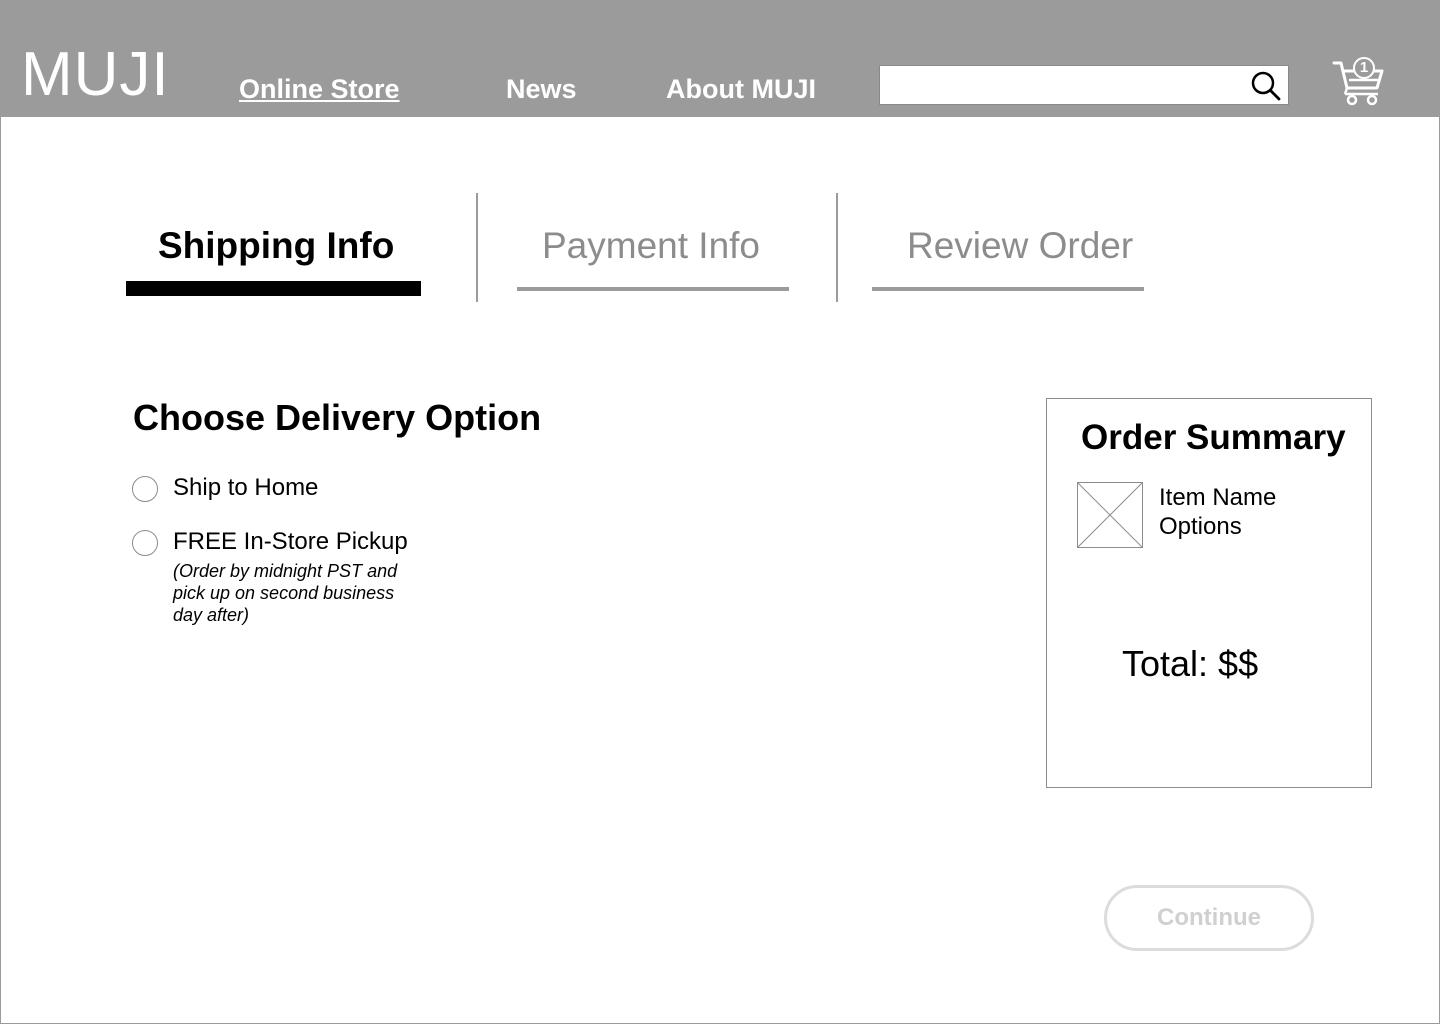 The width and height of the screenshot is (1440, 1024). Describe the element at coordinates (1190, 663) in the screenshot. I see `order-total: Total: $$` at that location.